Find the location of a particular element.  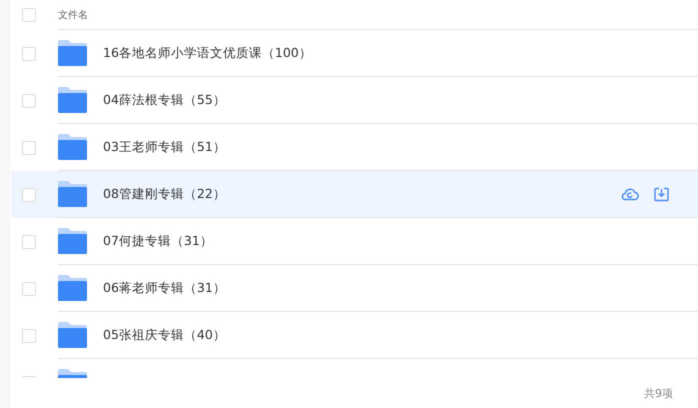

download-icon is located at coordinates (661, 194).